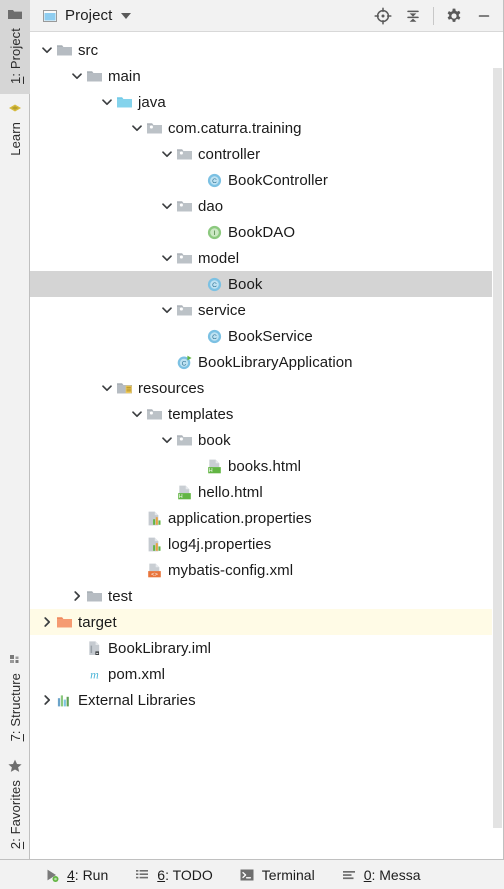 Image resolution: width=504 pixels, height=889 pixels. Describe the element at coordinates (161, 874) in the screenshot. I see `statusbar-mnemonic-todo: 6` at that location.